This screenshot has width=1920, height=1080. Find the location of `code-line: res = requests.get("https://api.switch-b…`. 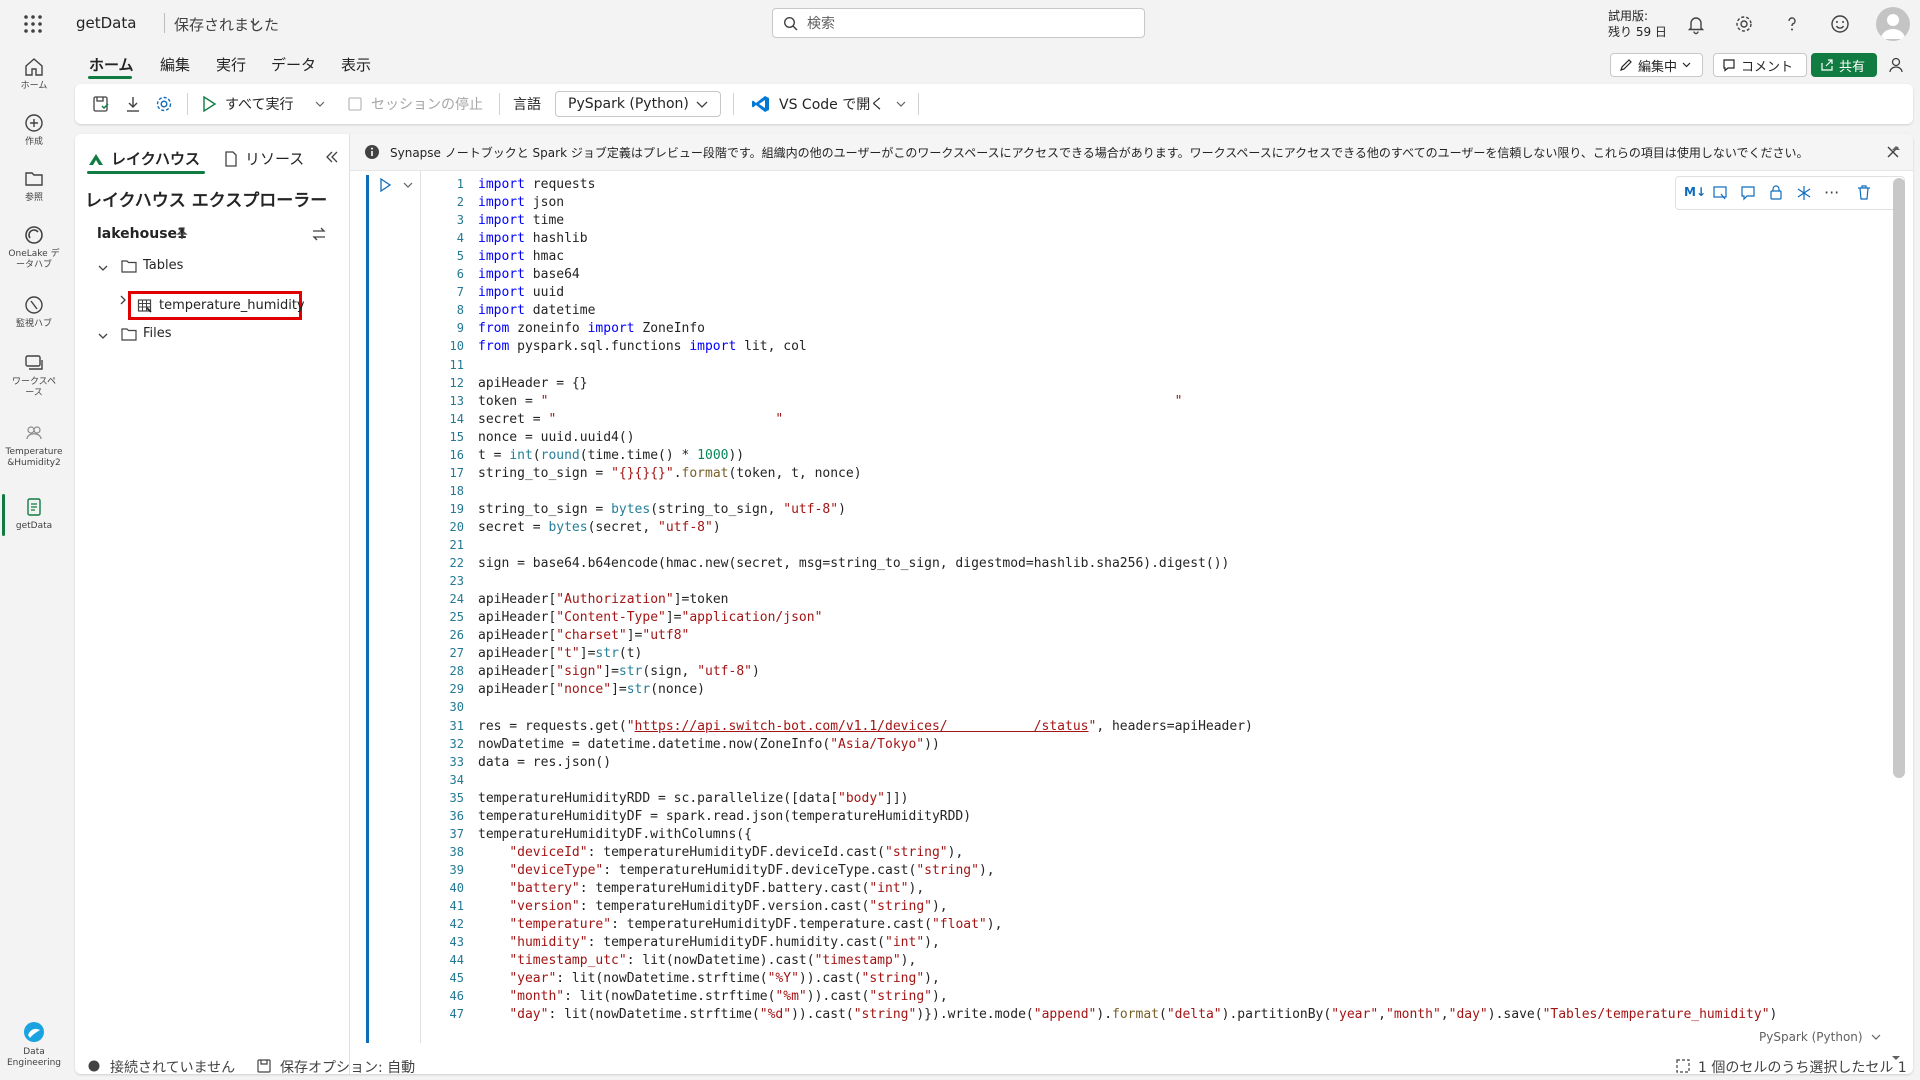

code-line: res = requests.get("https://api.switch-b… is located at coordinates (865, 726).